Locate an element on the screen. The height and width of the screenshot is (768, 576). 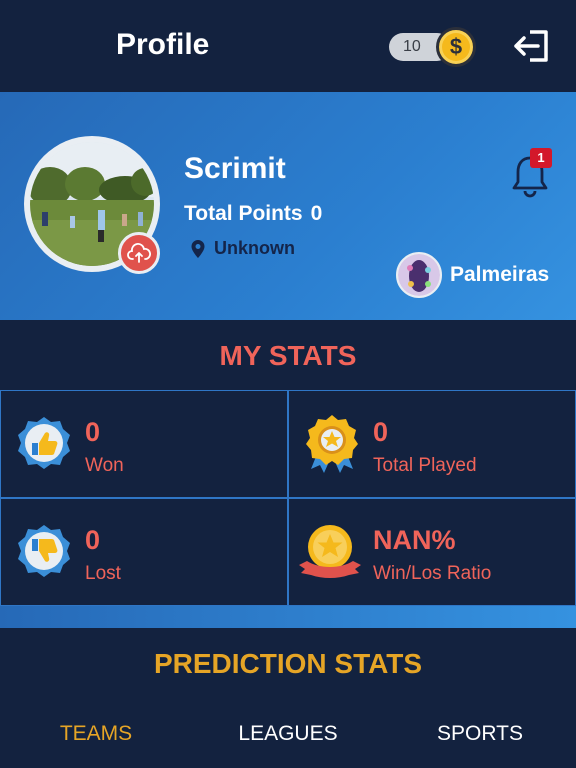
team-badge-icon is located at coordinates (419, 275).